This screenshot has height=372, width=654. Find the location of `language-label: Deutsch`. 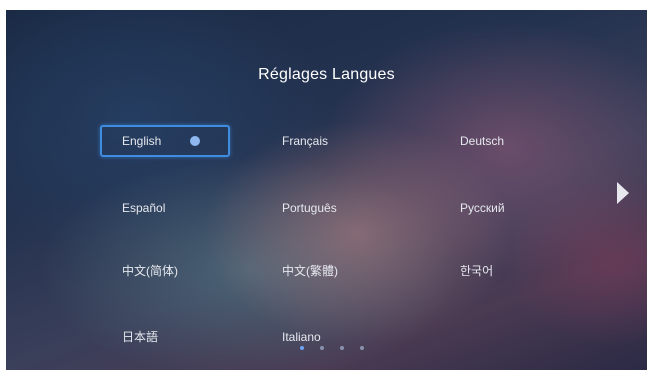

language-label: Deutsch is located at coordinates (482, 141).